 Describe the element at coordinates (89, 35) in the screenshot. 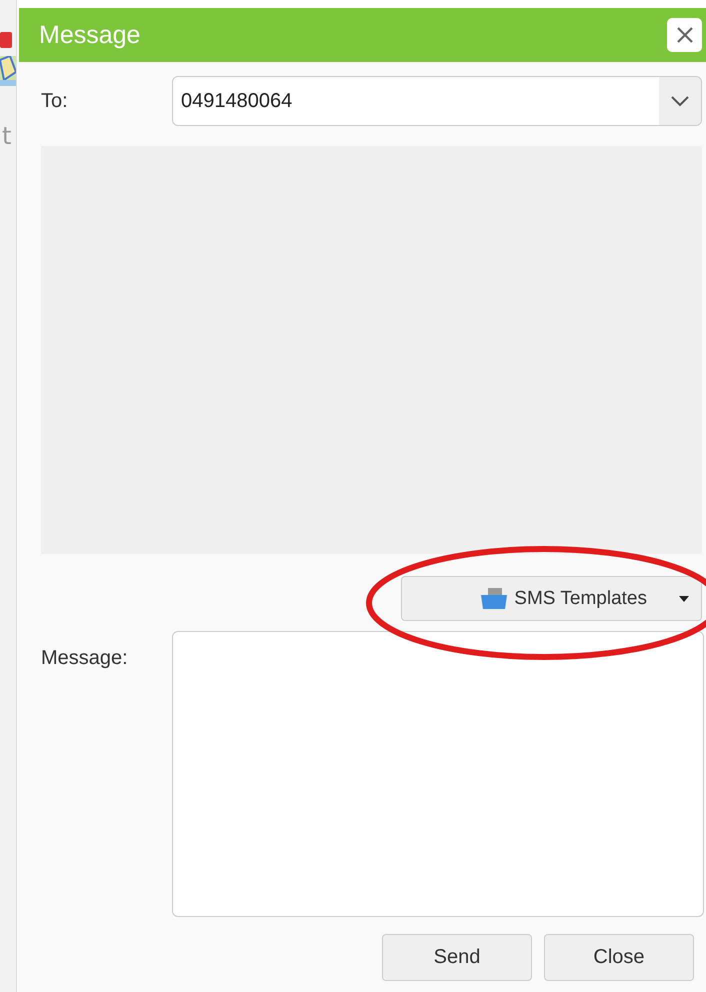

I see `dialog-title: Message` at that location.